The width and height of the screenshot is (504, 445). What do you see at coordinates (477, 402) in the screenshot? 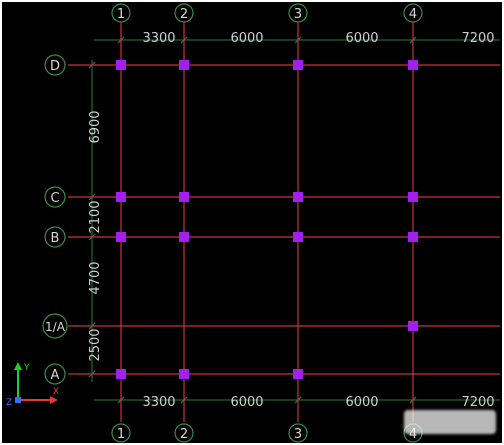
I see `dimension-bottom-4: 7200` at bounding box center [477, 402].